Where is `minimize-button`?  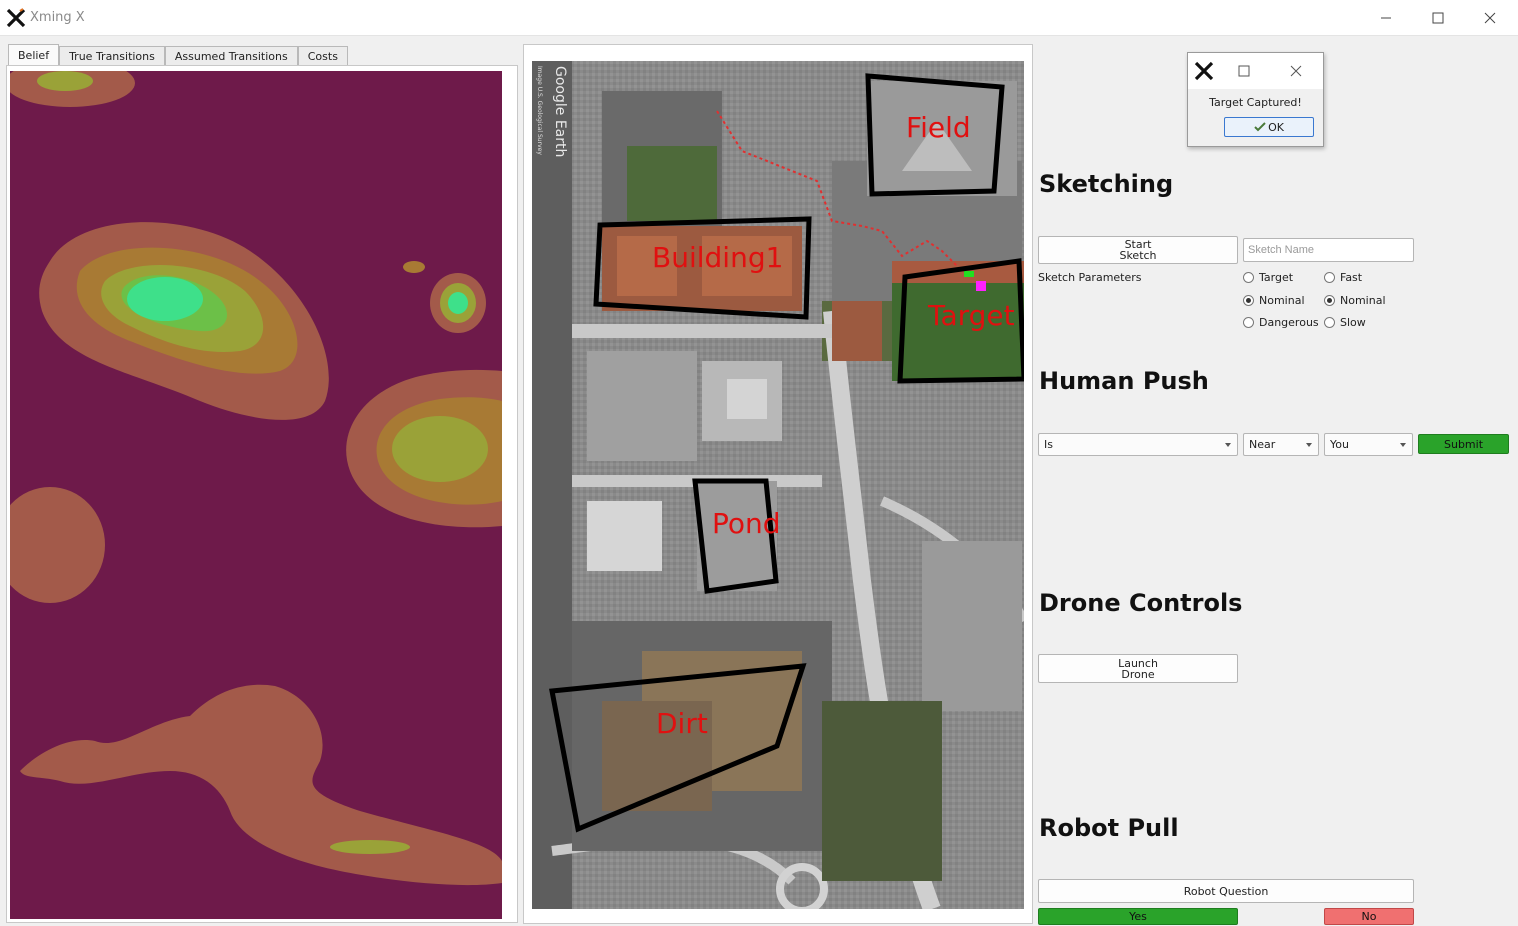 minimize-button is located at coordinates (1386, 18).